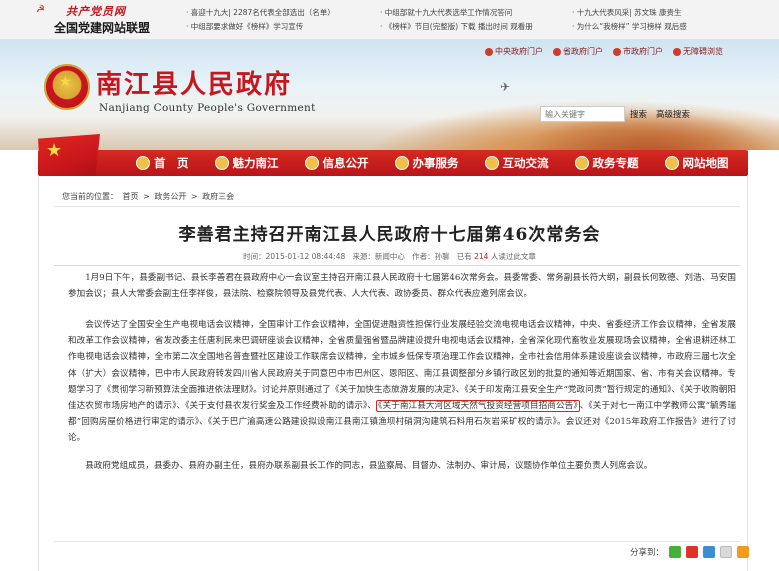  Describe the element at coordinates (311, 163) in the screenshot. I see `document-icon` at that location.